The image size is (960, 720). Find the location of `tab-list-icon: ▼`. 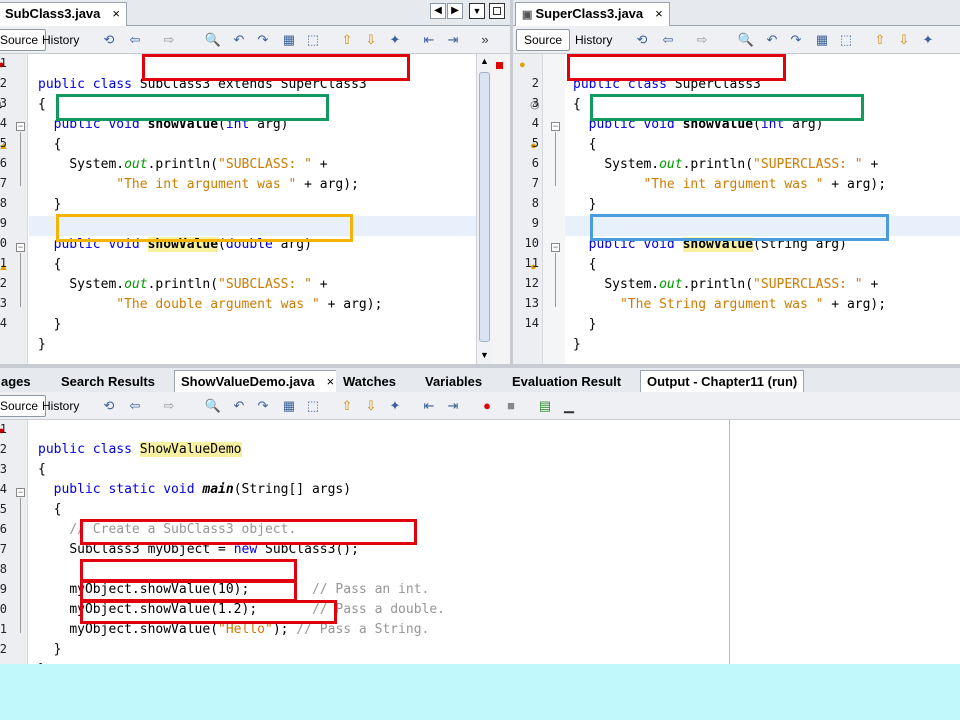

tab-list-icon: ▼ is located at coordinates (477, 11).